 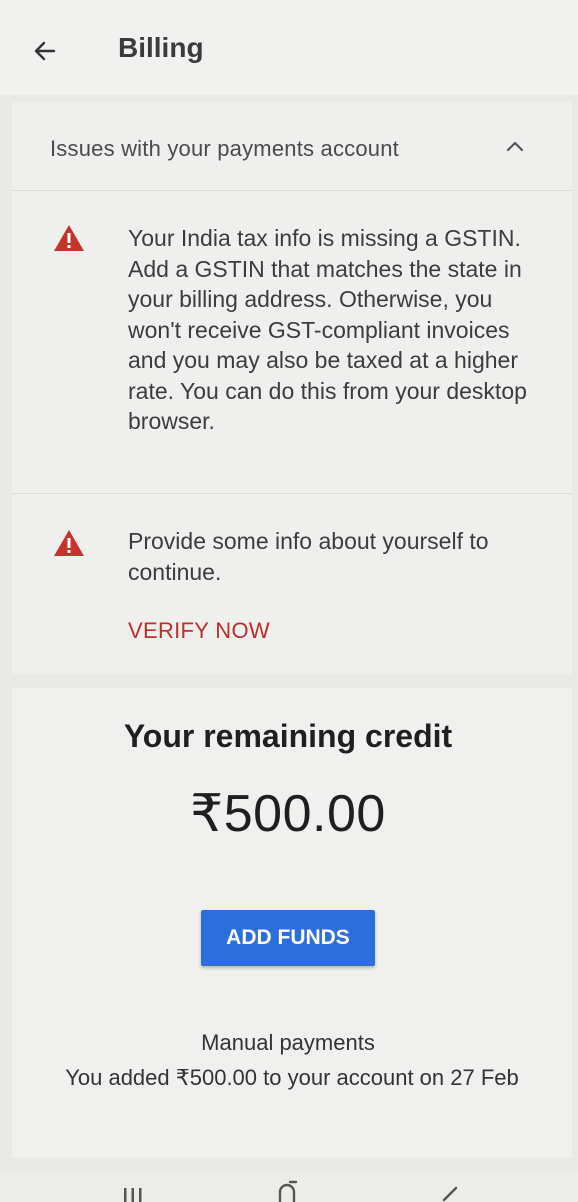 What do you see at coordinates (288, 736) in the screenshot?
I see `credit-title: Your remaining credit` at bounding box center [288, 736].